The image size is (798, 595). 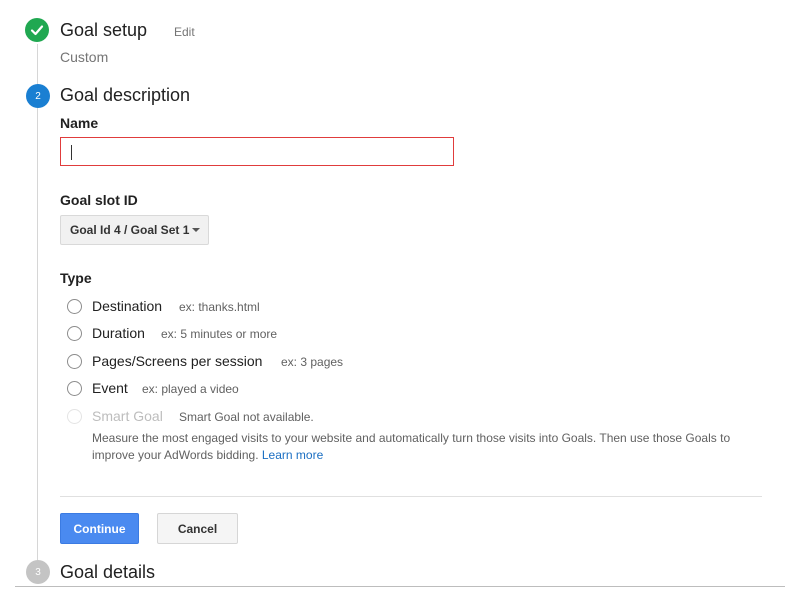 I want to click on checkmark-icon, so click(x=37, y=30).